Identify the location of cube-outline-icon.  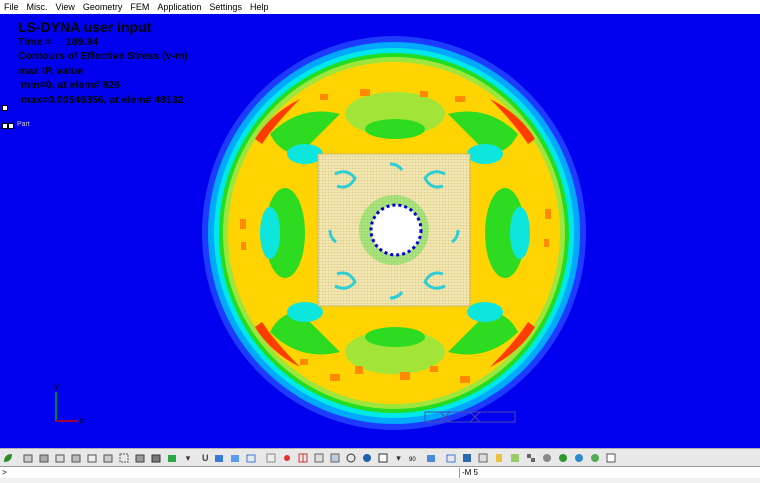
(451, 458).